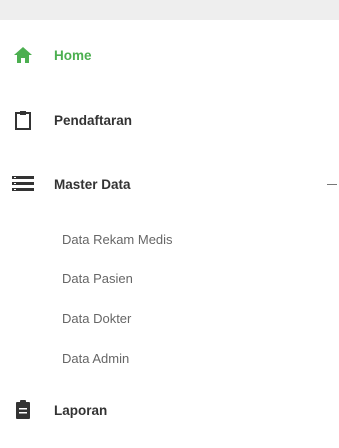 This screenshot has width=339, height=448. Describe the element at coordinates (95, 358) in the screenshot. I see `submenu-item-data-admin: Data Admin` at that location.